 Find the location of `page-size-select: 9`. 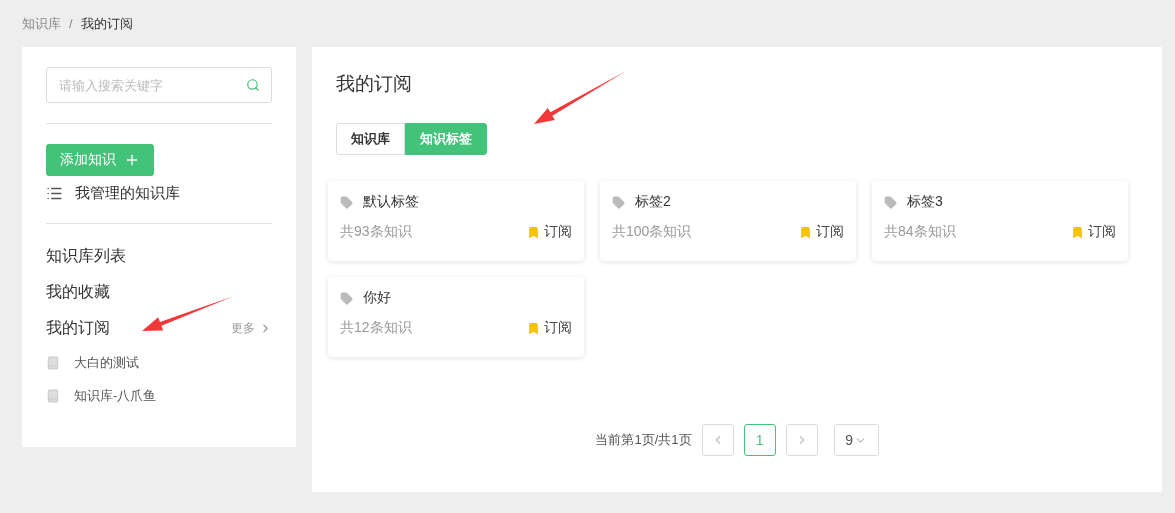

page-size-select: 9 is located at coordinates (856, 440).